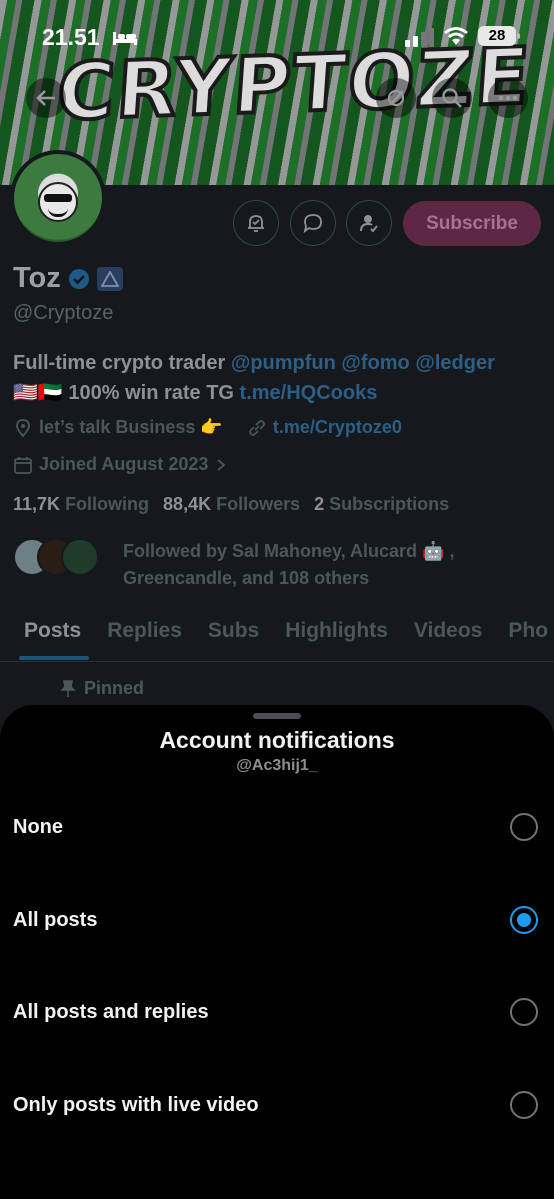  Describe the element at coordinates (124, 464) in the screenshot. I see `joined-text: Joined August 2023` at that location.